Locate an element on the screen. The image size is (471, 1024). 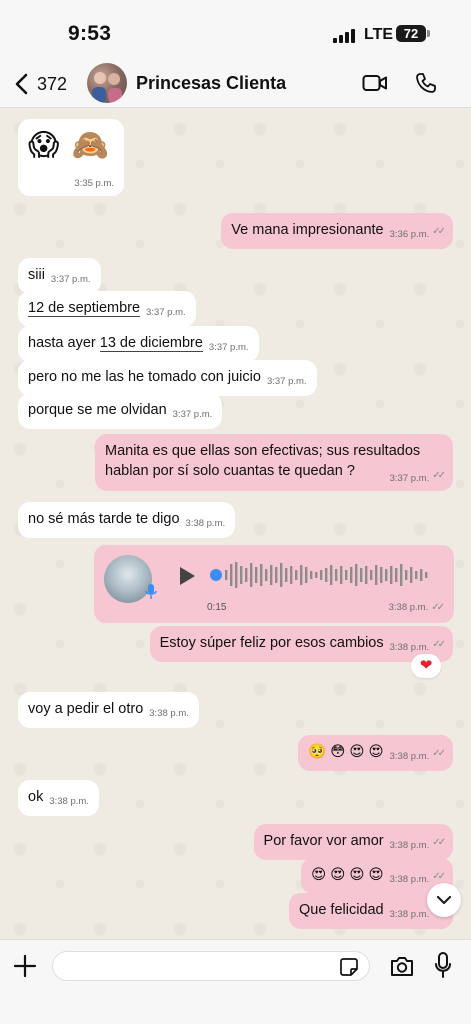
camera-icon is located at coordinates (402, 966).